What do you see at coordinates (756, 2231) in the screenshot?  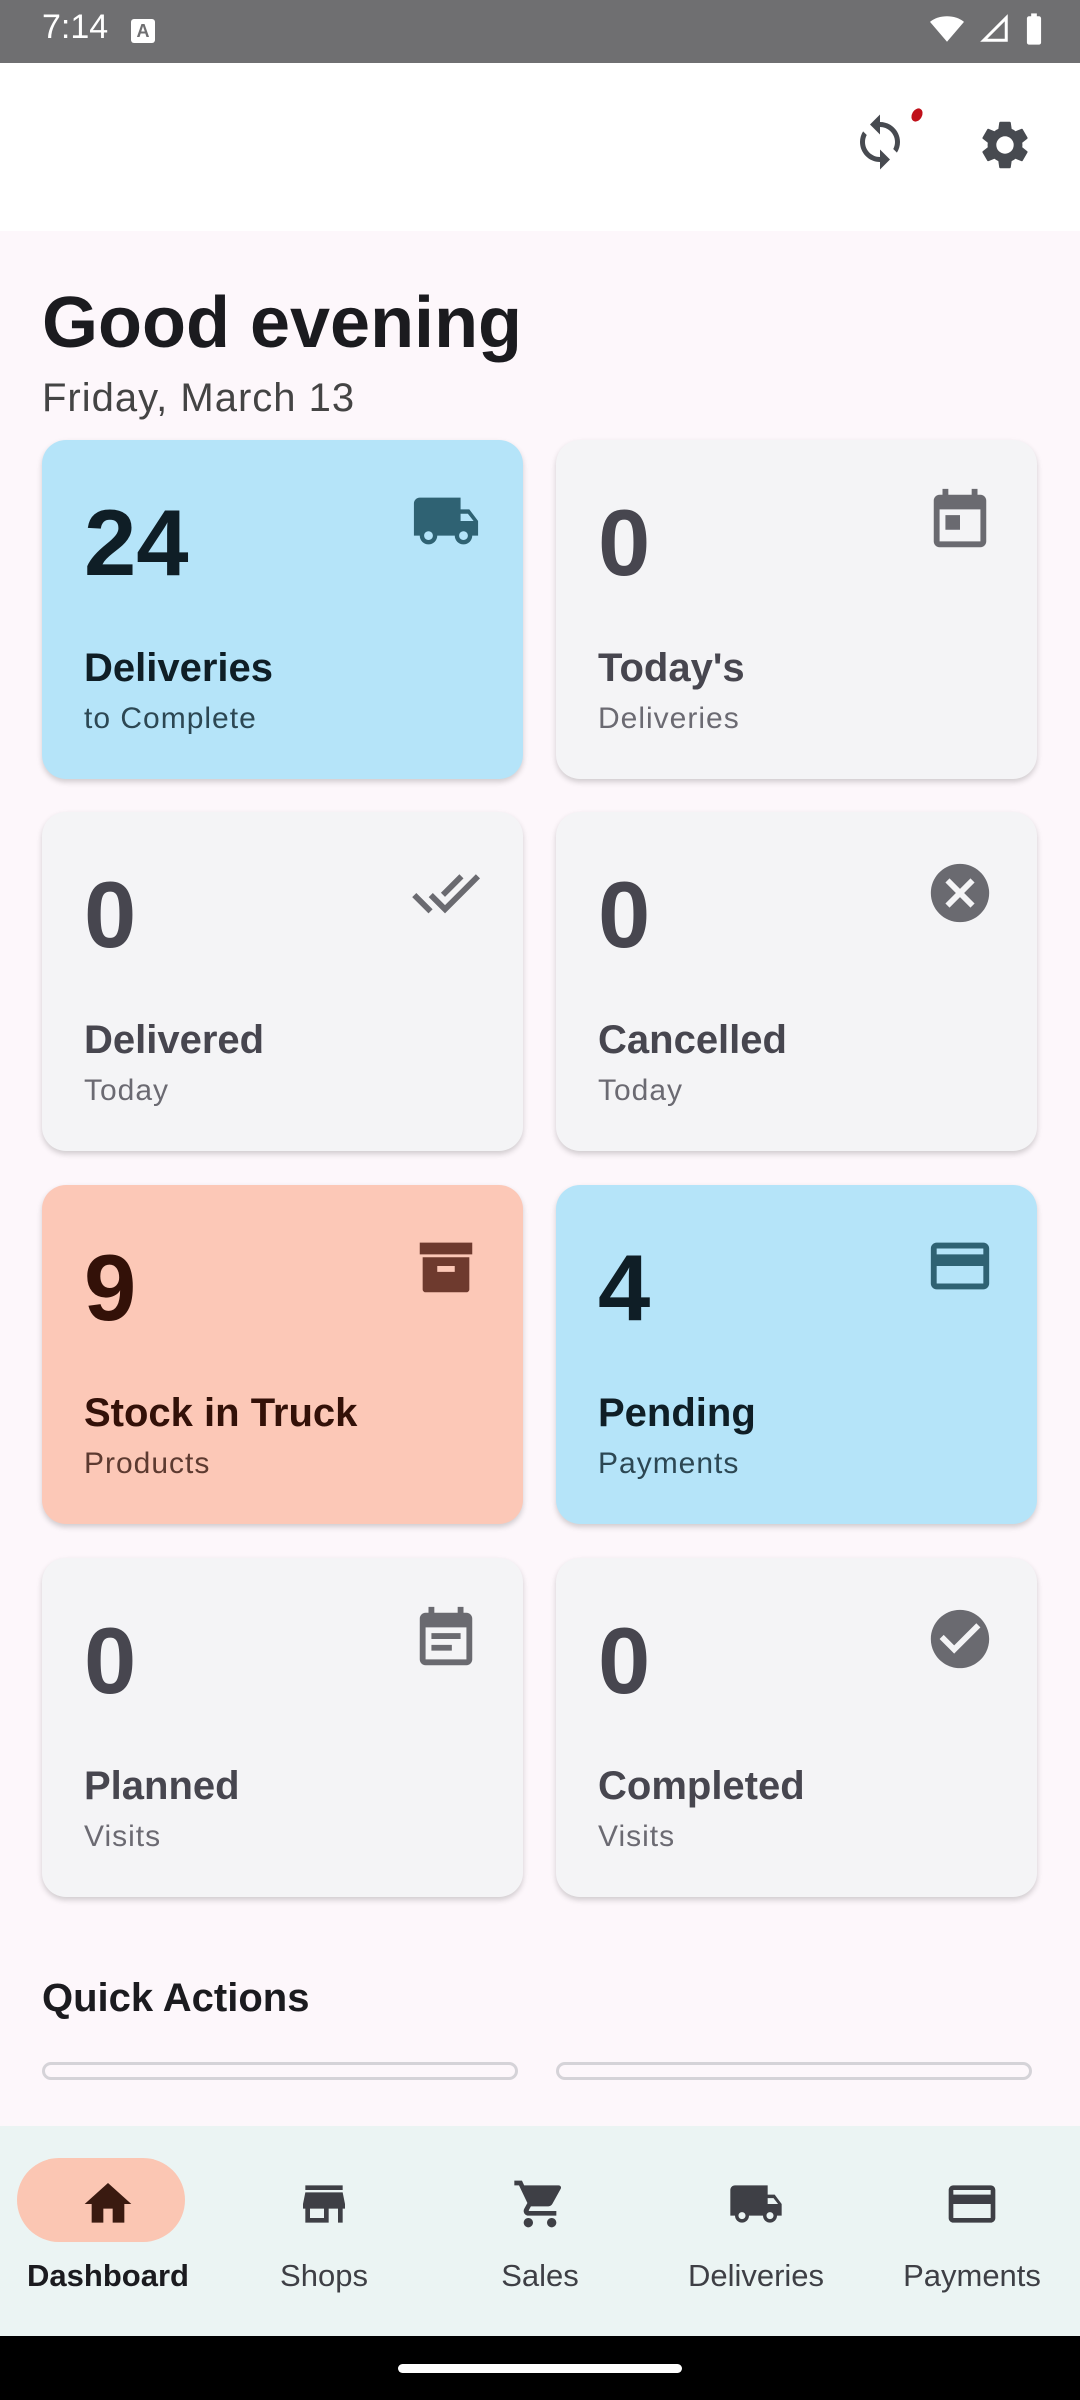 I see `nav-item-deliveries: Deliveries` at bounding box center [756, 2231].